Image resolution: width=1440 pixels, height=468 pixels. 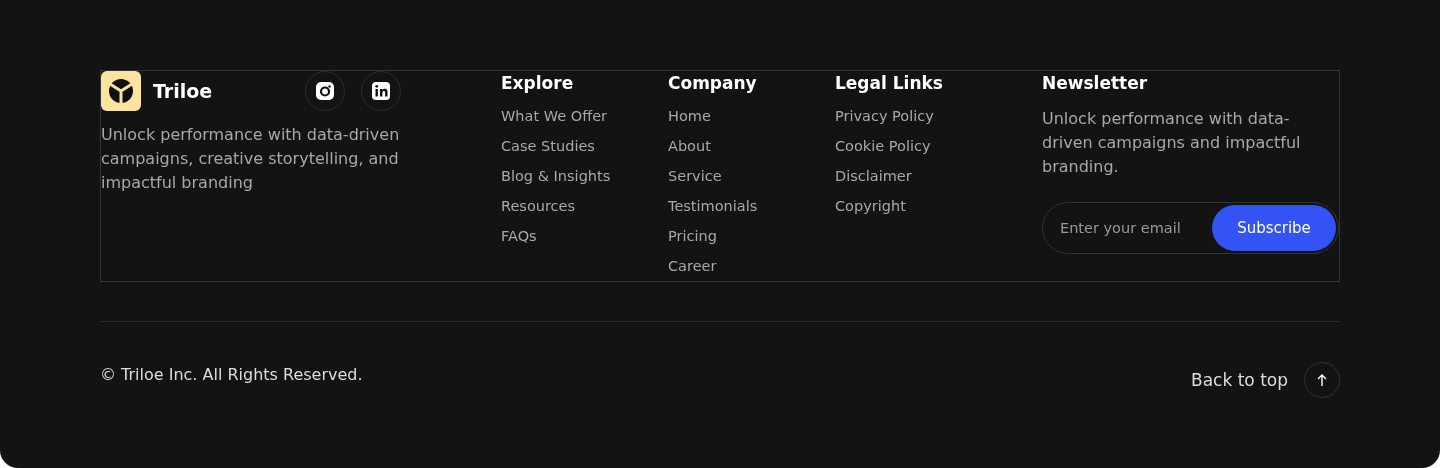 I want to click on footer-link: Testimonials, so click(x=713, y=206).